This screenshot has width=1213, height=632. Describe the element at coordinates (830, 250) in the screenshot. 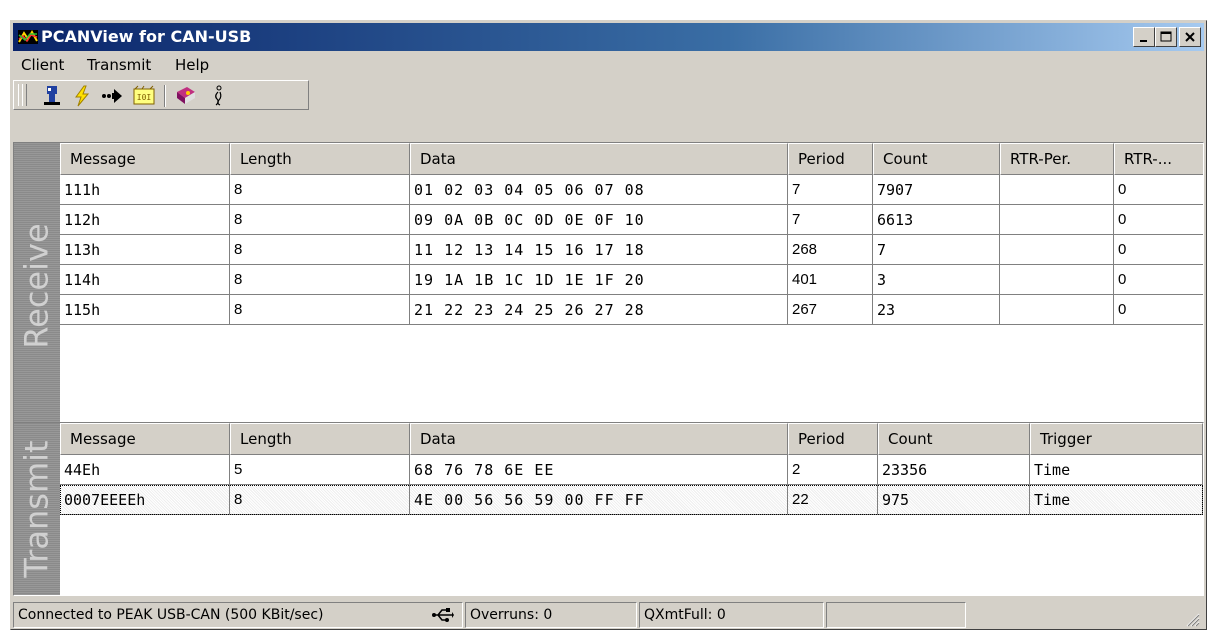

I see `receive-cell: 268` at that location.